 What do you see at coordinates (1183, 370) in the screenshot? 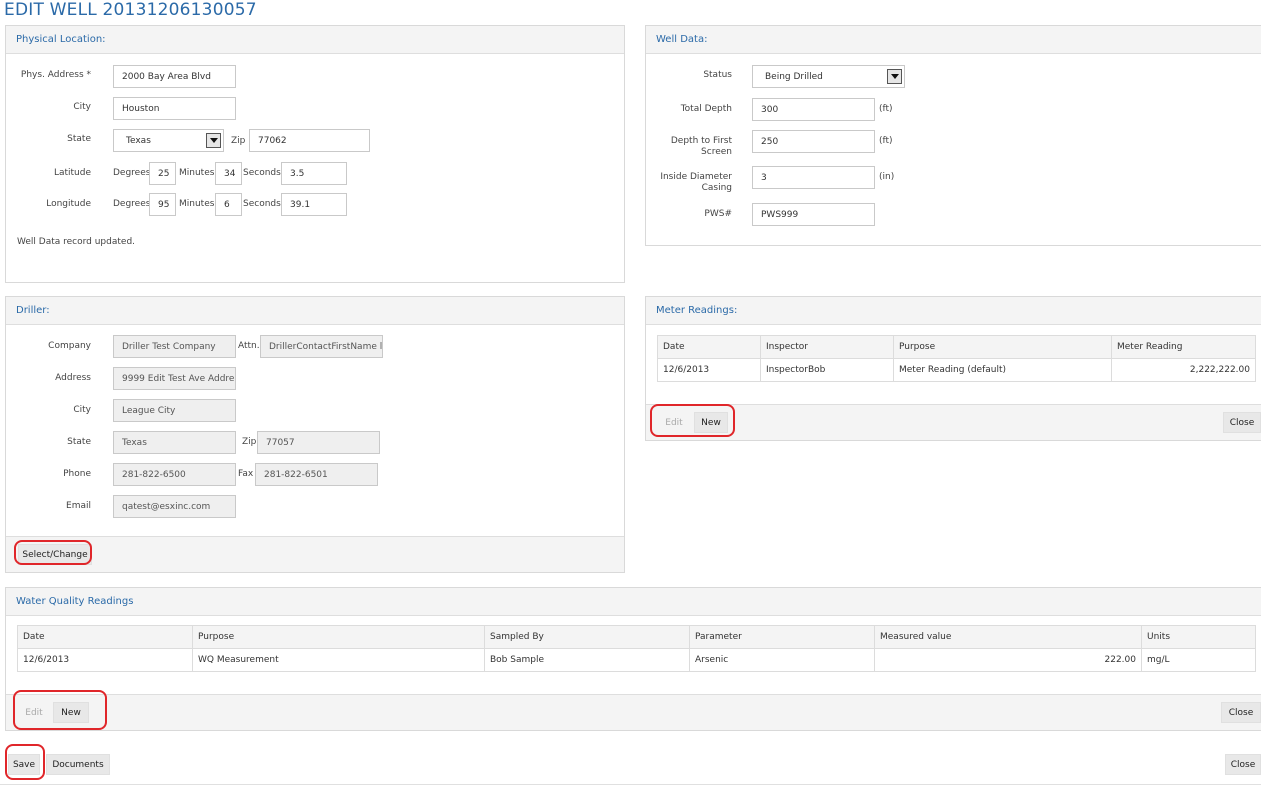
I see `cell-meter-reading: 2,222,222.00` at bounding box center [1183, 370].